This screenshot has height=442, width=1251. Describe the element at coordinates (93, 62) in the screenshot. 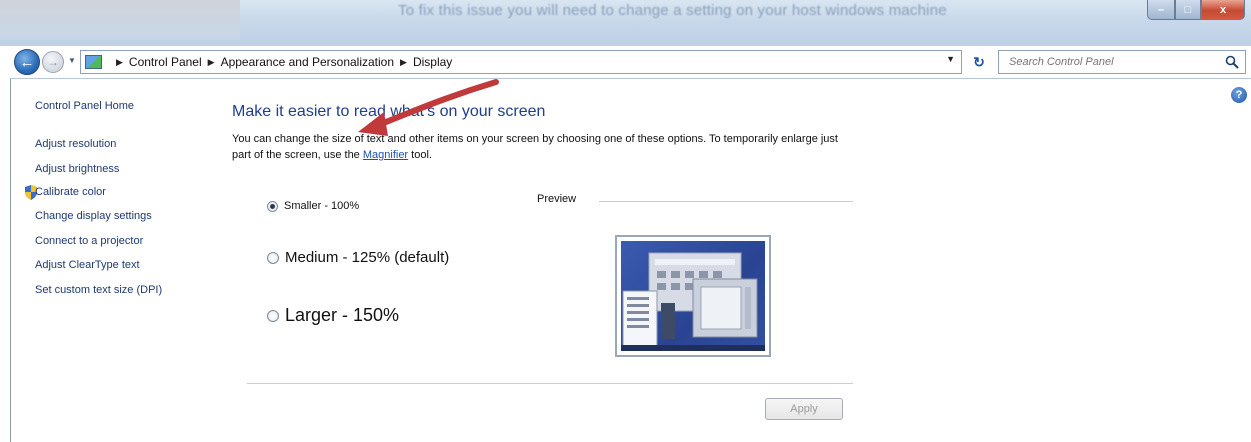

I see `control-panel-icon` at that location.